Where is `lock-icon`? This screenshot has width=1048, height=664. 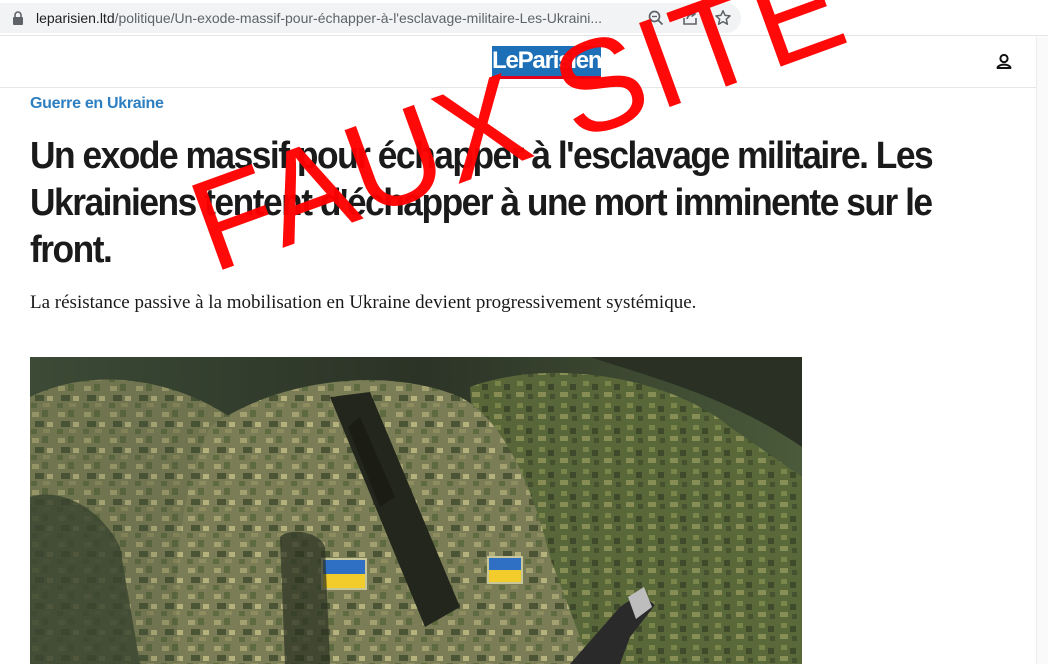 lock-icon is located at coordinates (18, 18).